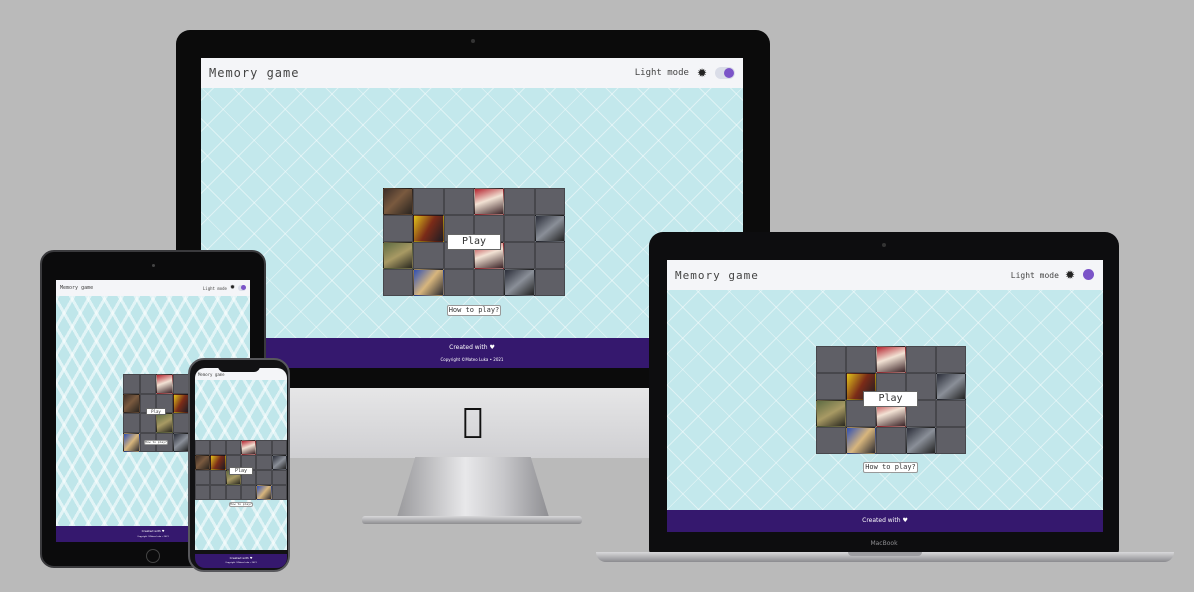  I want to click on macbook-label: MacBook, so click(884, 543).